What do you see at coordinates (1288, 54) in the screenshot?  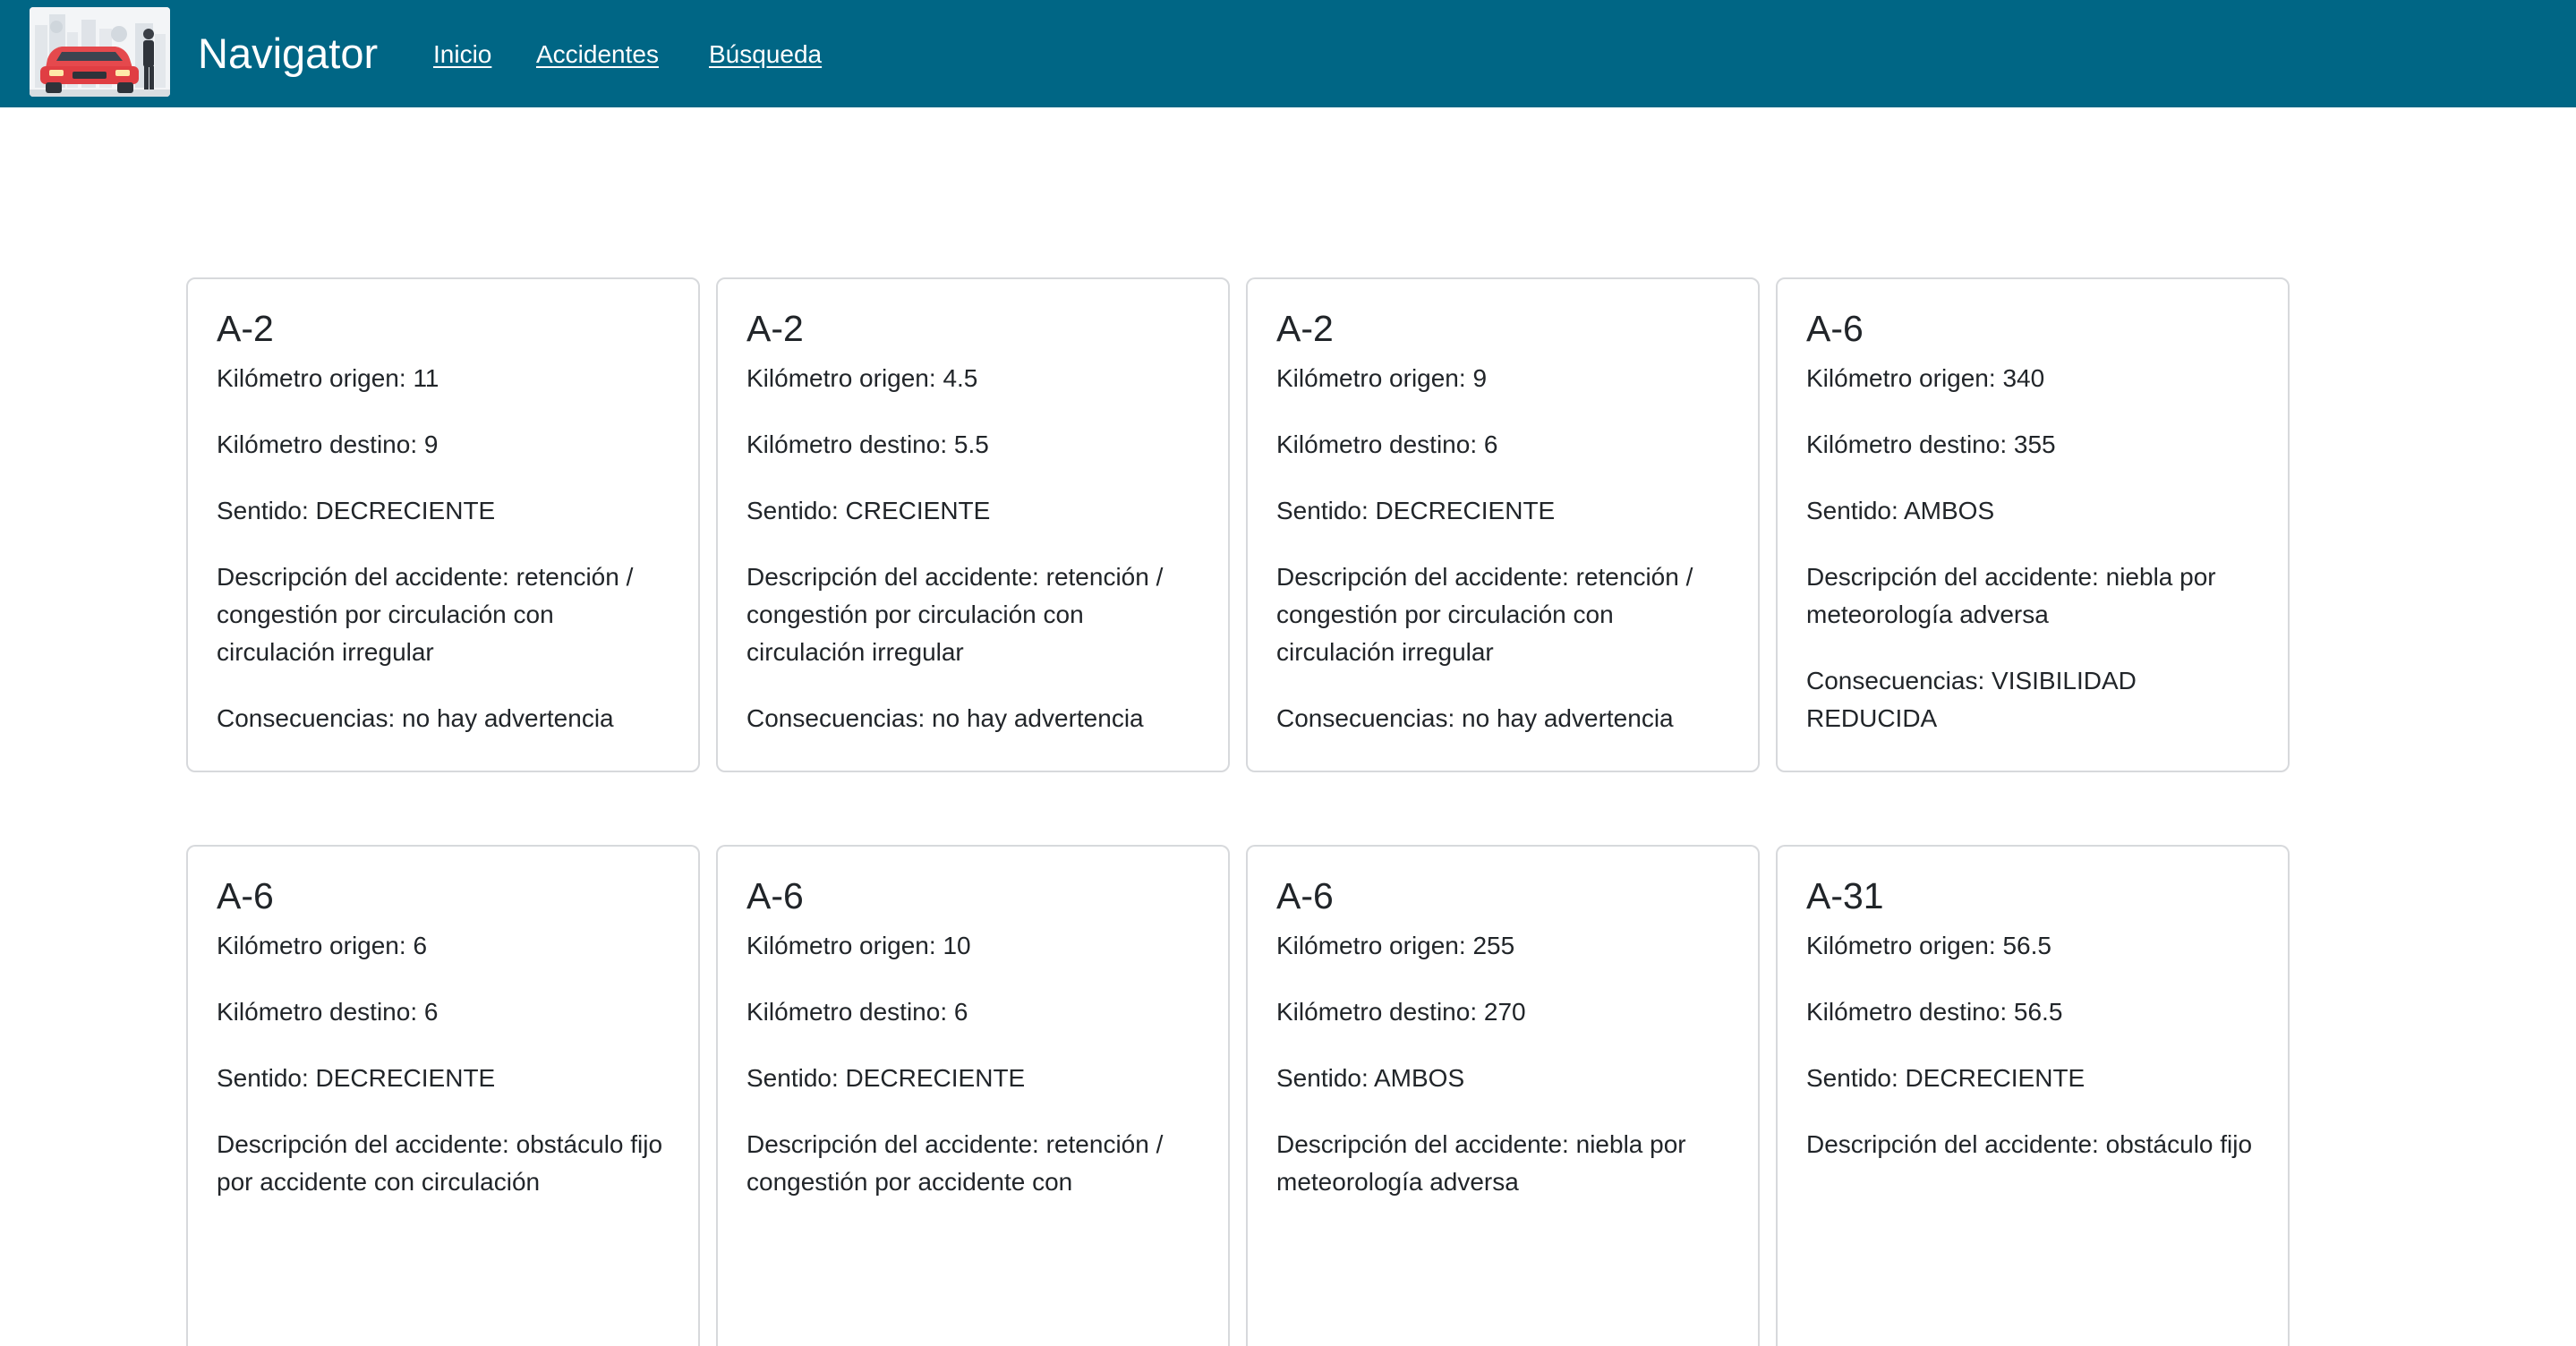 I see `navbar: Navigator Inicio Accidentes Búsqueda` at bounding box center [1288, 54].